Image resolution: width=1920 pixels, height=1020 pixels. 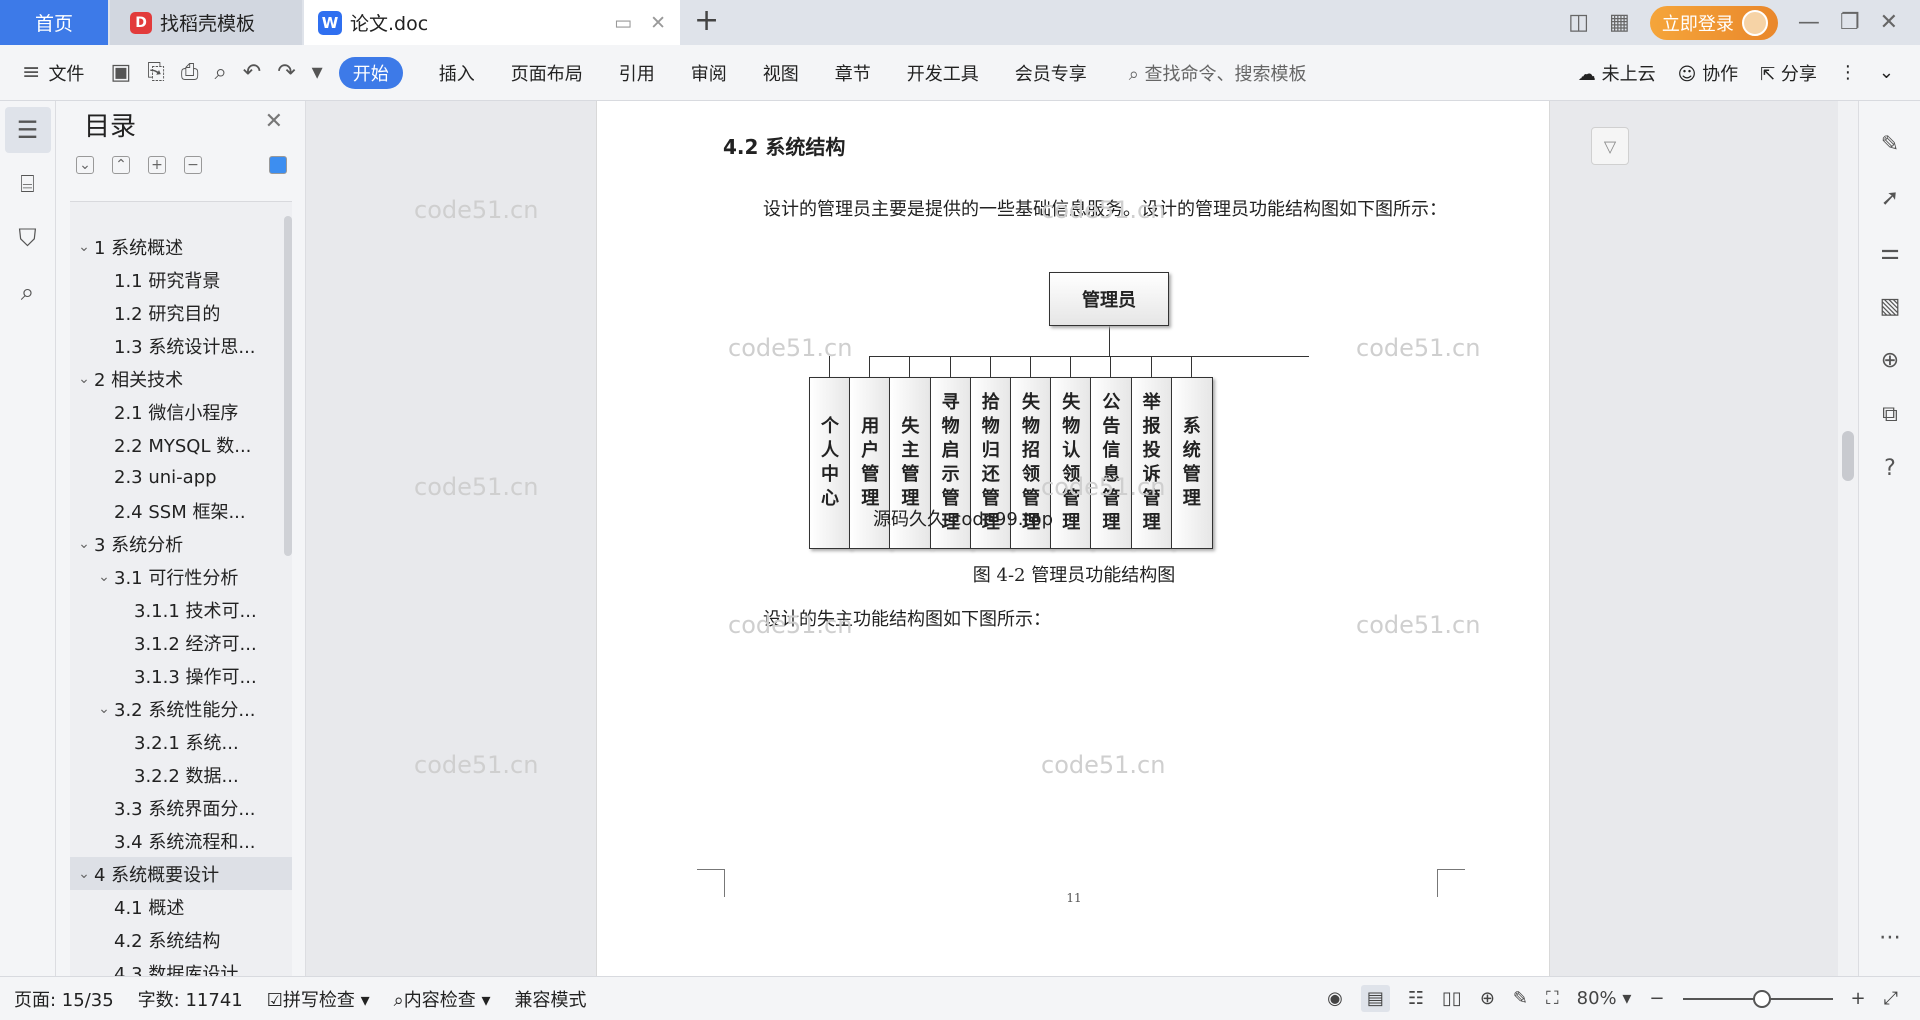 I want to click on toc-item: 2.3 uni-app, so click(x=181, y=477).